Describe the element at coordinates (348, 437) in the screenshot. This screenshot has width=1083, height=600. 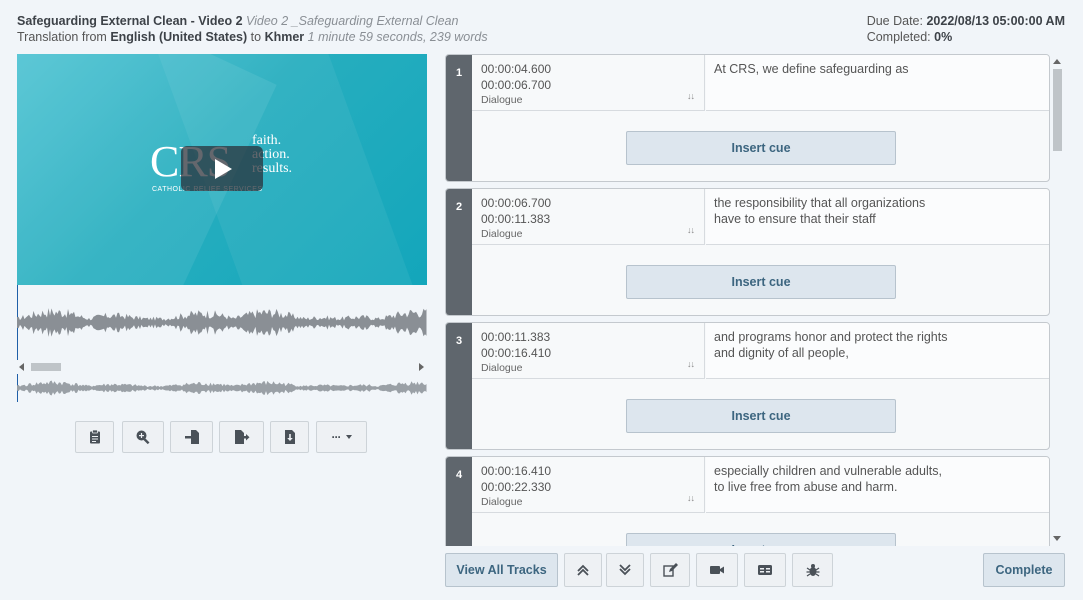
I see `chevron-down-icon` at that location.